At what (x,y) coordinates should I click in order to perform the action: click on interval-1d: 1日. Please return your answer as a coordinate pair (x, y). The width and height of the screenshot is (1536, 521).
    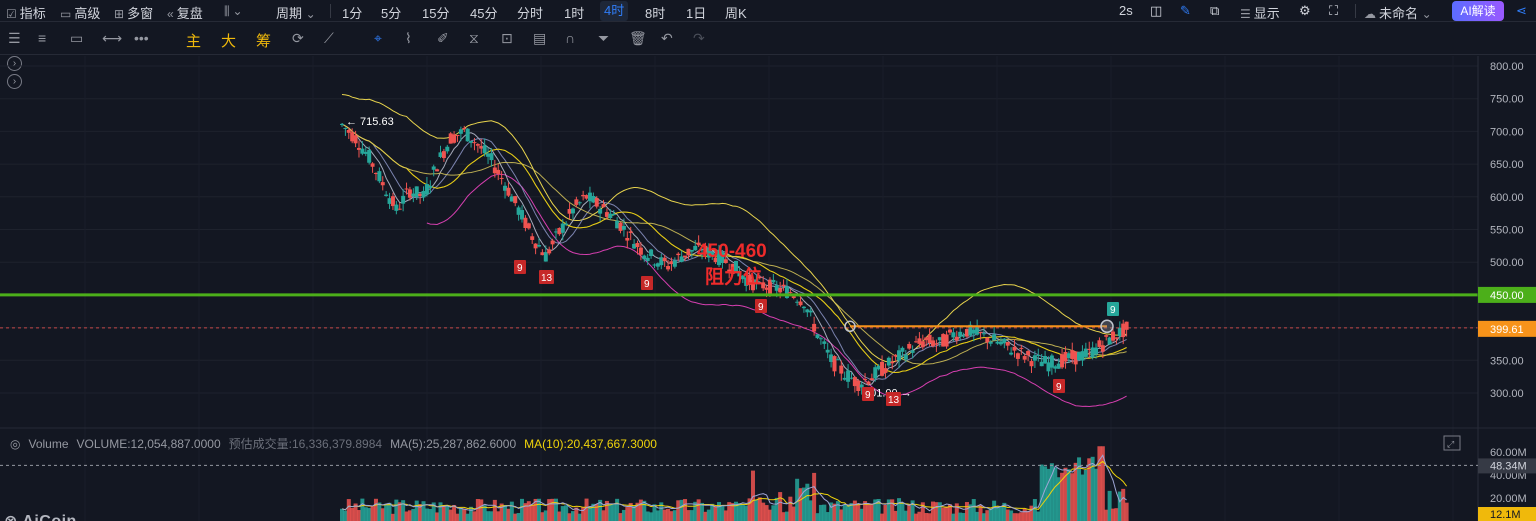
    Looking at the image, I should click on (696, 12).